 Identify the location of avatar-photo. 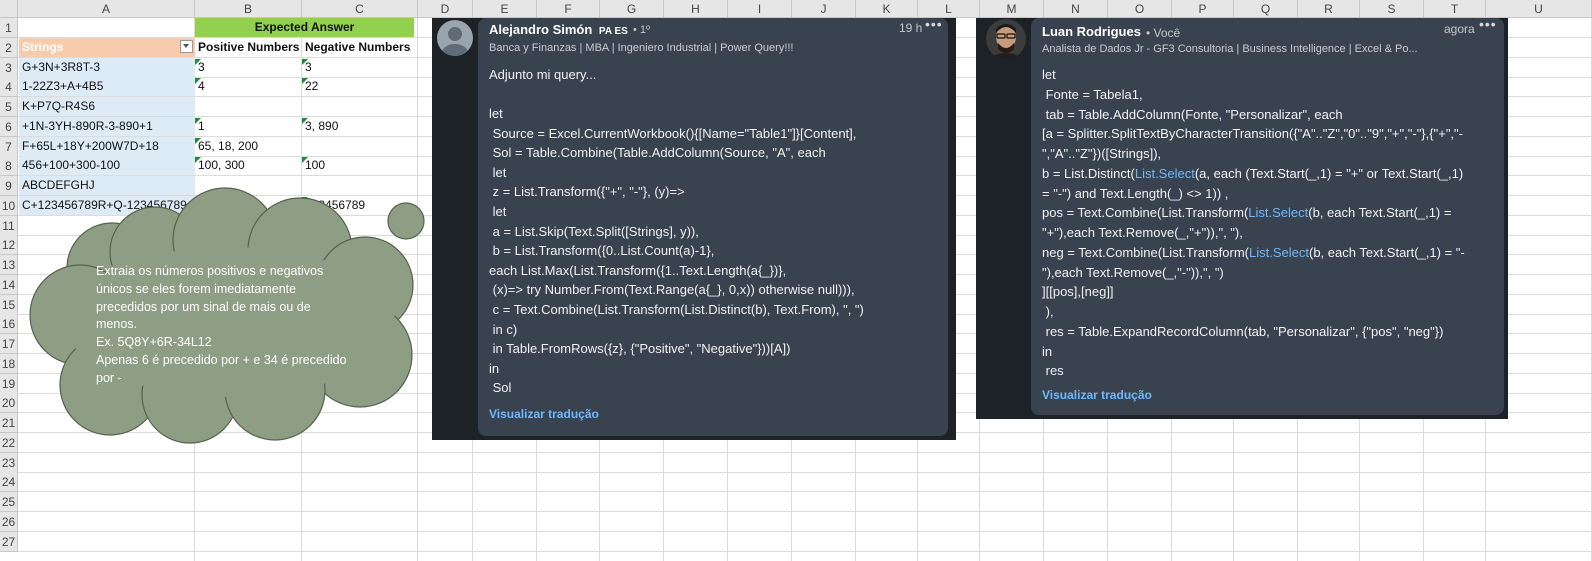
(1006, 39).